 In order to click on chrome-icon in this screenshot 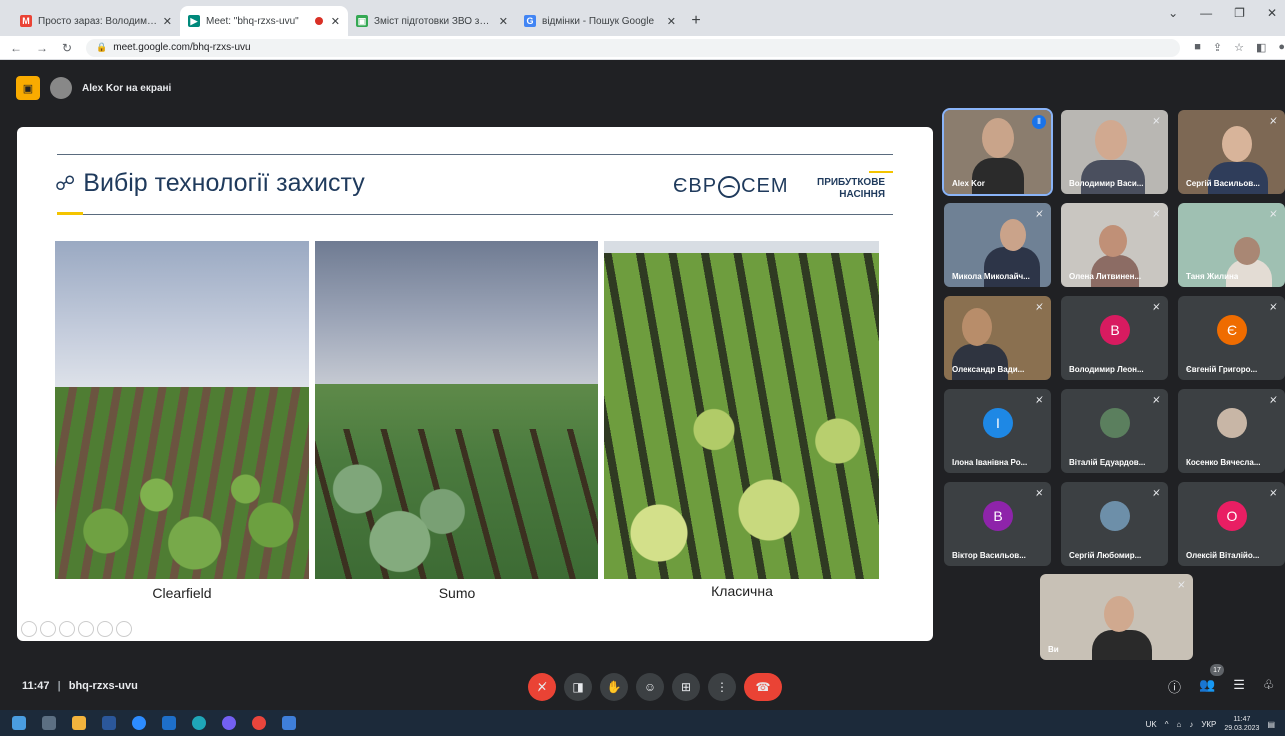, I will do `click(259, 723)`.